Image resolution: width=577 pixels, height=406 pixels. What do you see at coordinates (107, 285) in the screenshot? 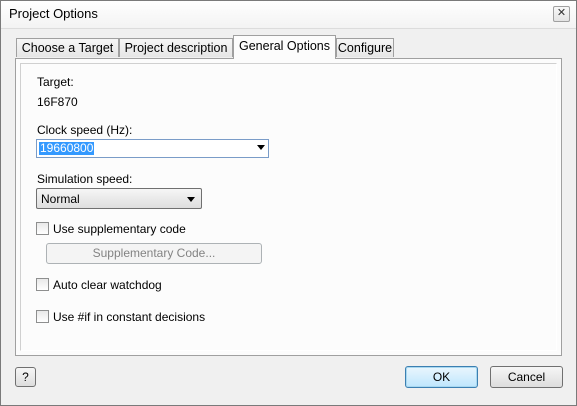
I see `auto-clear-watchdog-label: Auto clear watchdog` at bounding box center [107, 285].